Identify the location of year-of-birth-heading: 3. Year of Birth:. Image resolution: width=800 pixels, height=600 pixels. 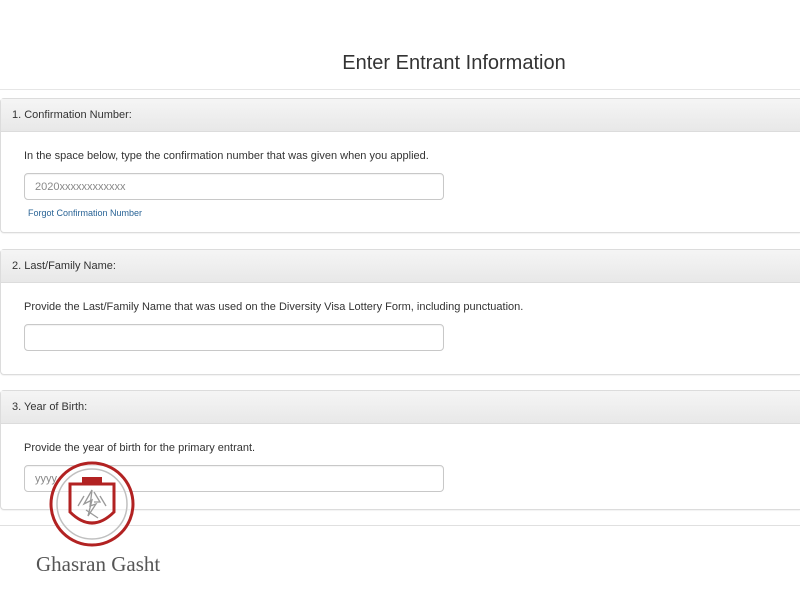
(400, 407).